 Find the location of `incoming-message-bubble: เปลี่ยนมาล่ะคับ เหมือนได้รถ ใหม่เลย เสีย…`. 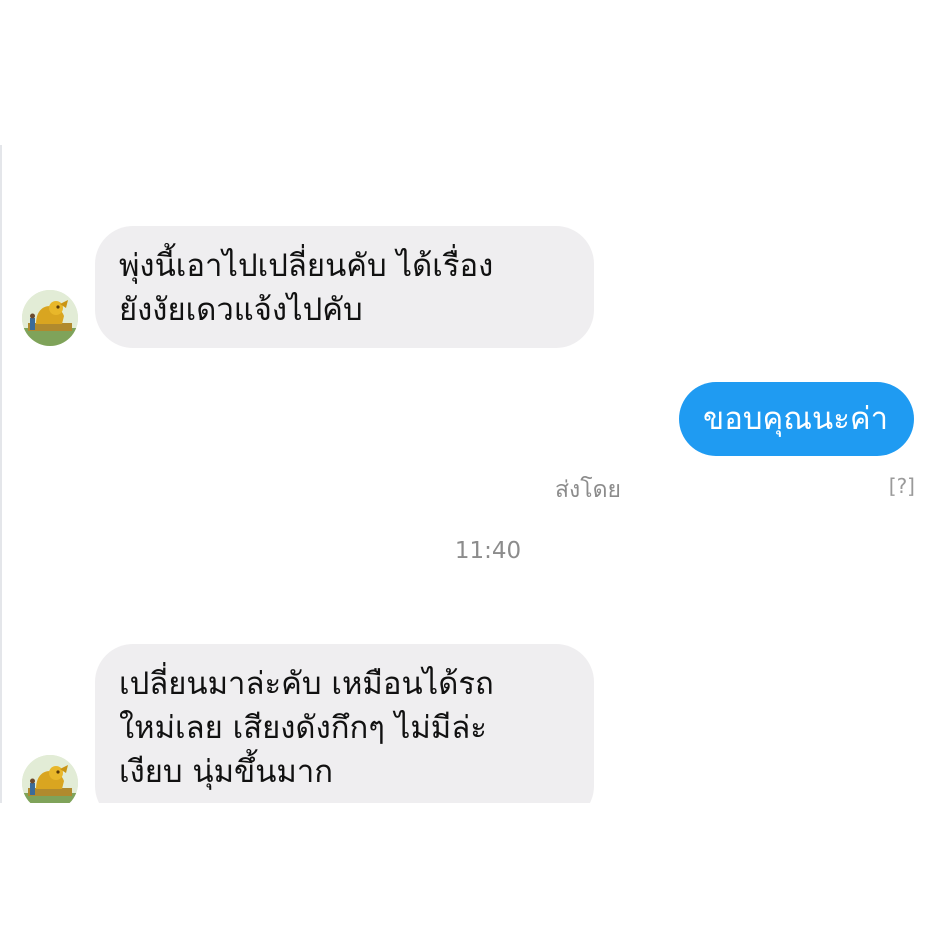

incoming-message-bubble: เปลี่ยนมาล่ะคับ เหมือนได้รถ ใหม่เลย เสีย… is located at coordinates (344, 723).